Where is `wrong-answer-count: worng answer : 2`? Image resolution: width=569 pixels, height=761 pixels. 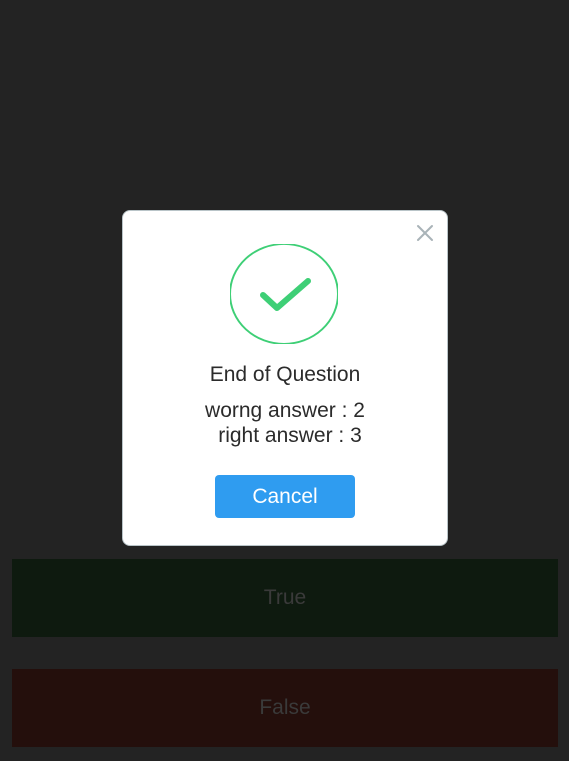 wrong-answer-count: worng answer : 2 is located at coordinates (285, 410).